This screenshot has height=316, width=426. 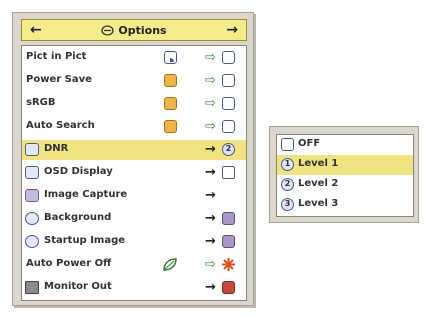 I want to click on dnr-option-label: OFF, so click(x=309, y=143).